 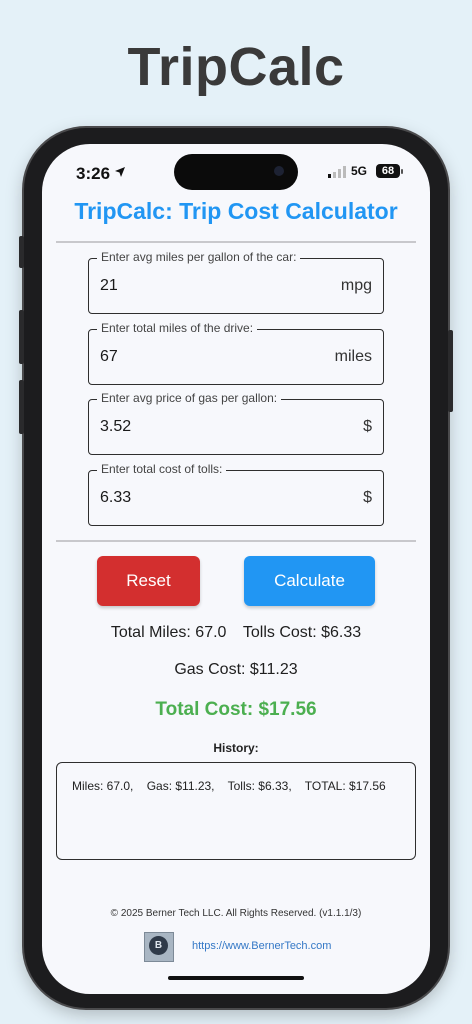 I want to click on power-button, so click(x=450, y=371).